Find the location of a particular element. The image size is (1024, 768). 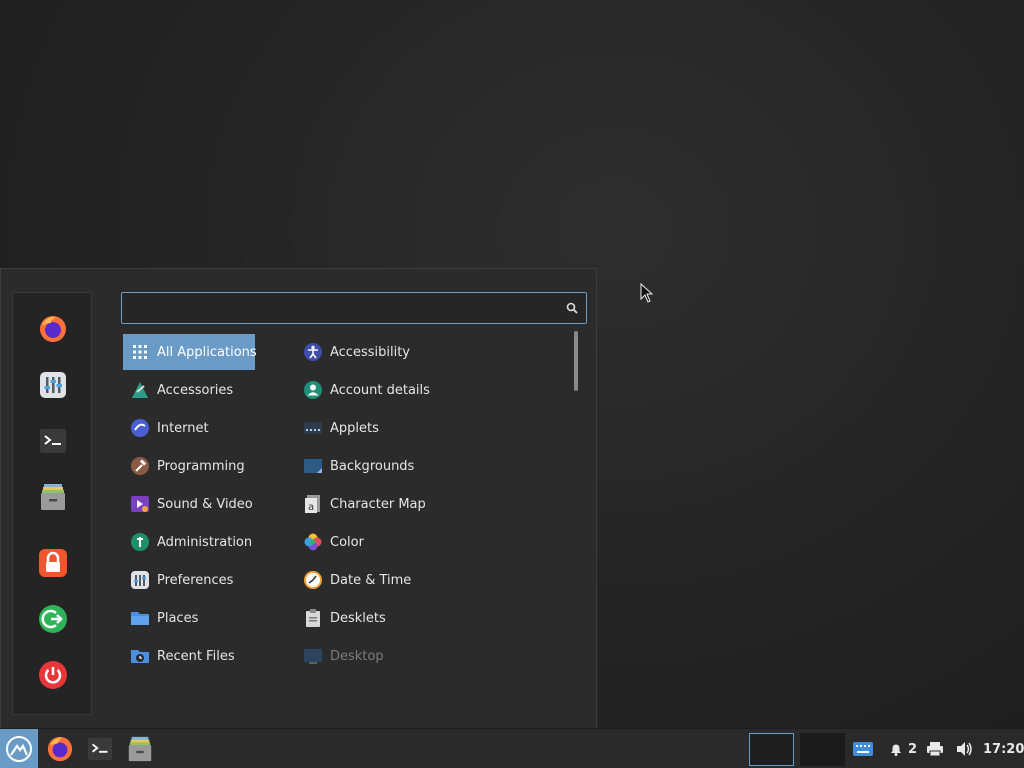

category-internet: Internet is located at coordinates (189, 428).